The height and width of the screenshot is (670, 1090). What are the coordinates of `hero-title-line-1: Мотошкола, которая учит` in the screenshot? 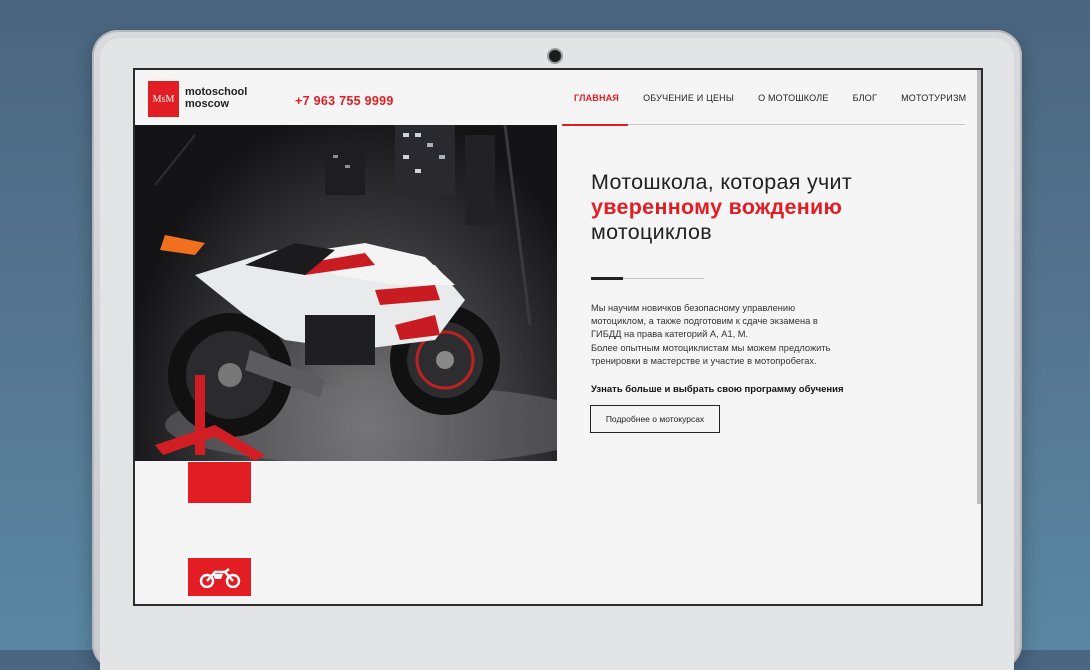 It's located at (721, 182).